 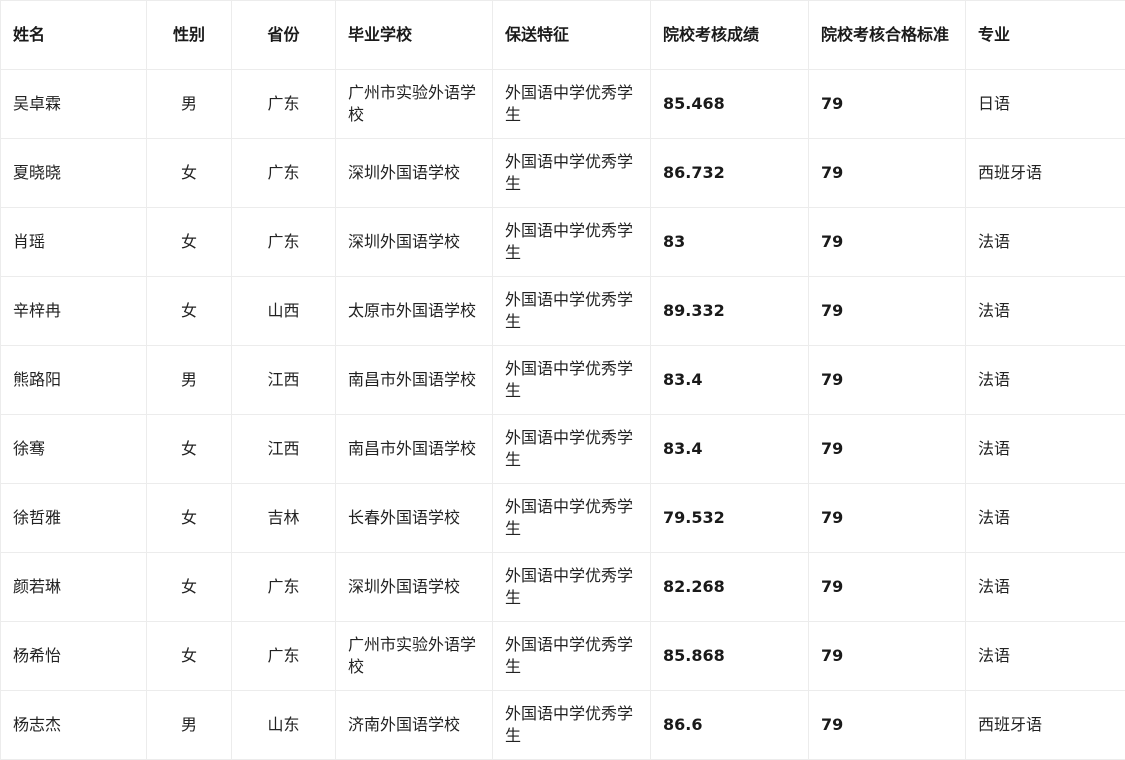 What do you see at coordinates (73, 449) in the screenshot?
I see `cell-name: 徐骞` at bounding box center [73, 449].